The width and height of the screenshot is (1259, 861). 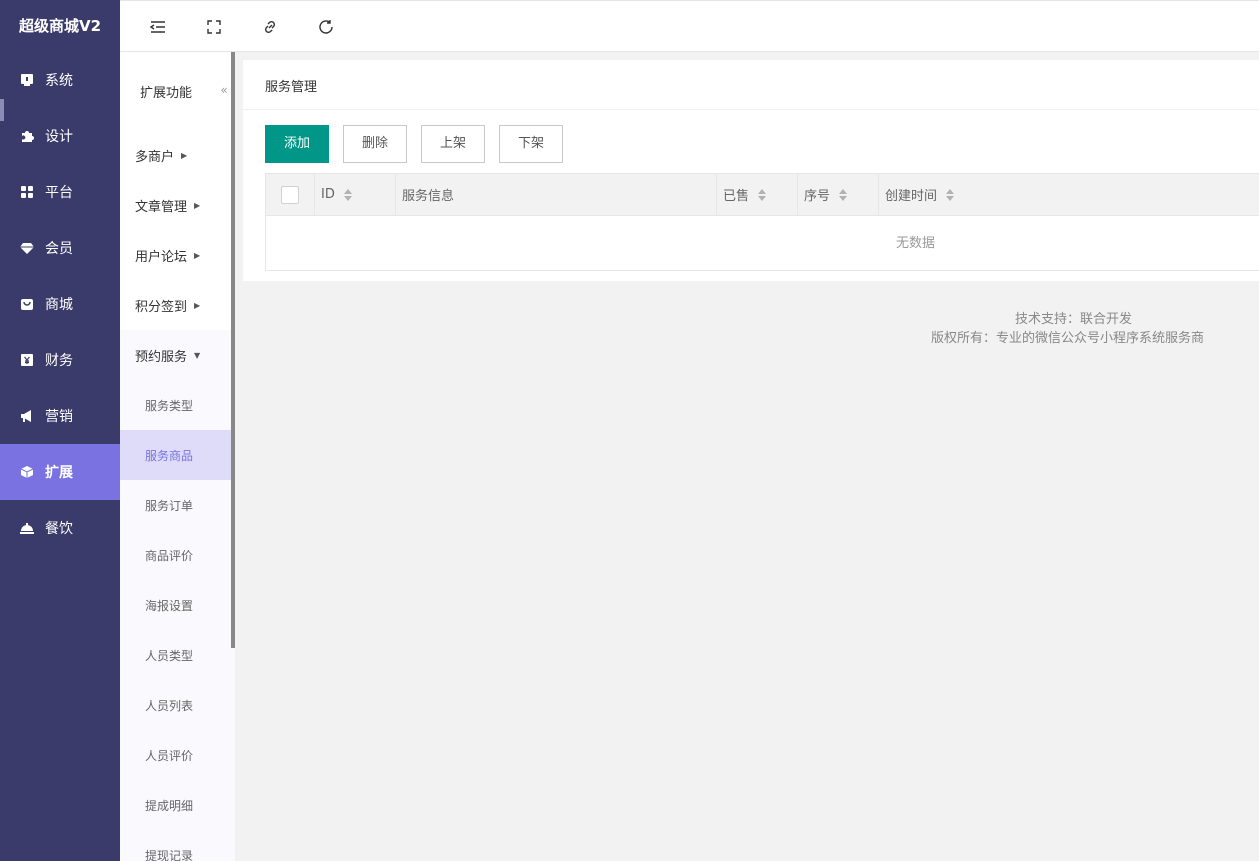 What do you see at coordinates (1074, 319) in the screenshot?
I see `footer-support: 技术支持：联合开发` at bounding box center [1074, 319].